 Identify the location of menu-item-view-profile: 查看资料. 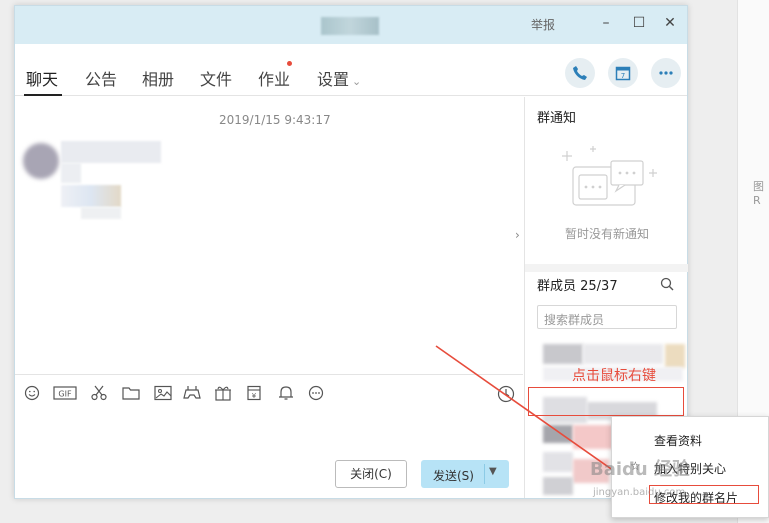
(678, 440).